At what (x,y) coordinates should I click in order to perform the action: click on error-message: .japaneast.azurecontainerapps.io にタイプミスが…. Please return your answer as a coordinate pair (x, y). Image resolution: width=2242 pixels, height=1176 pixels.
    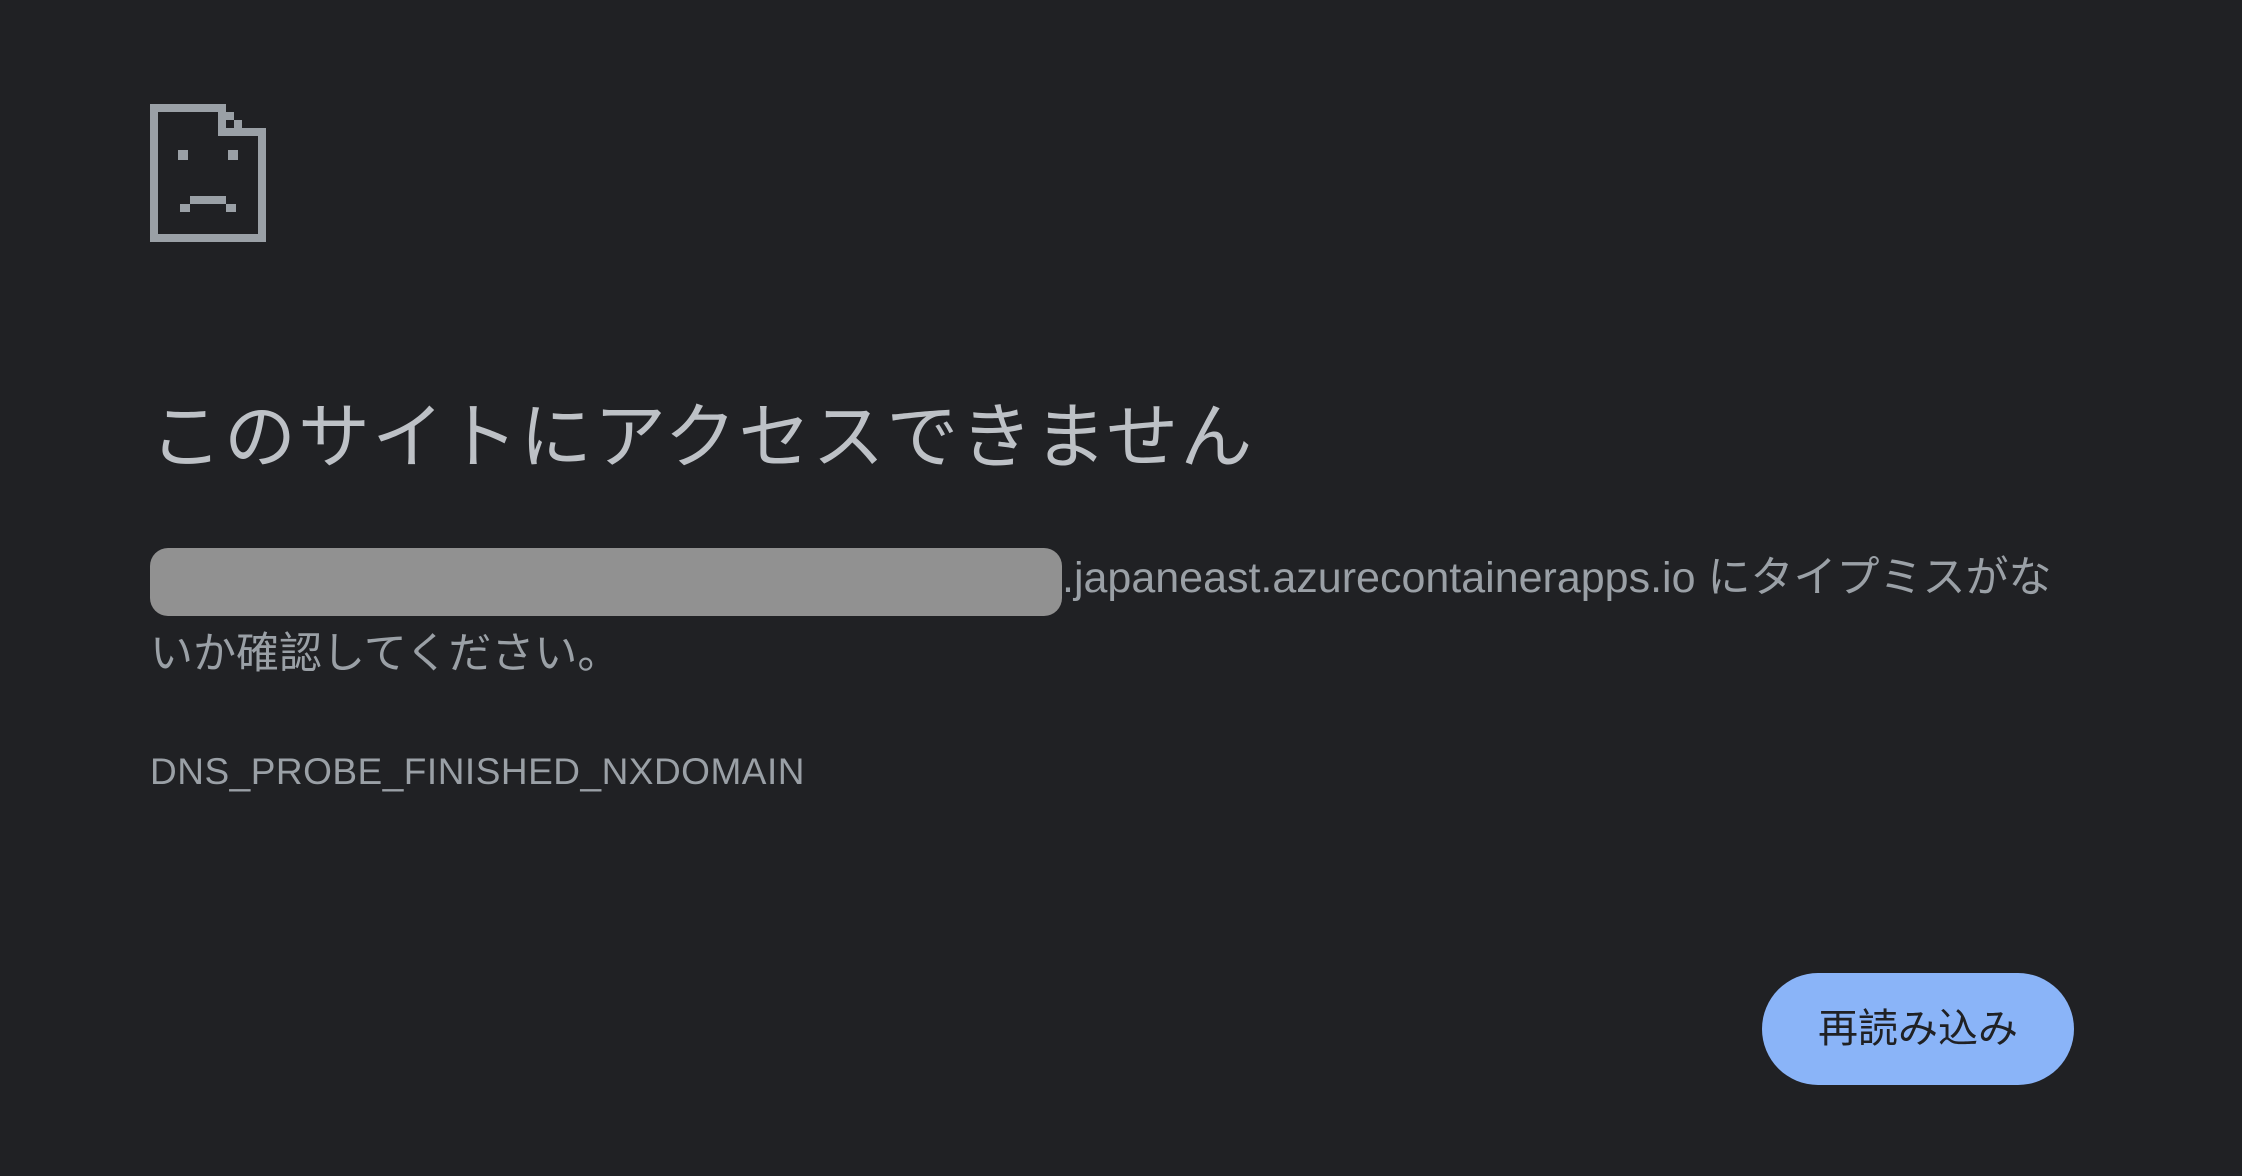
    Looking at the image, I should click on (1110, 616).